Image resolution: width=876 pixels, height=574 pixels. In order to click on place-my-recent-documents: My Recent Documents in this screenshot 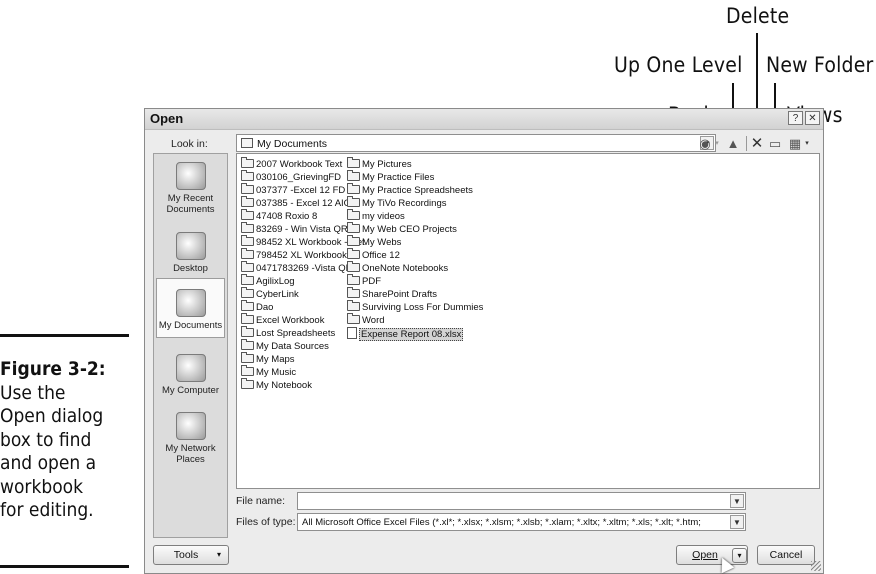, I will do `click(190, 188)`.